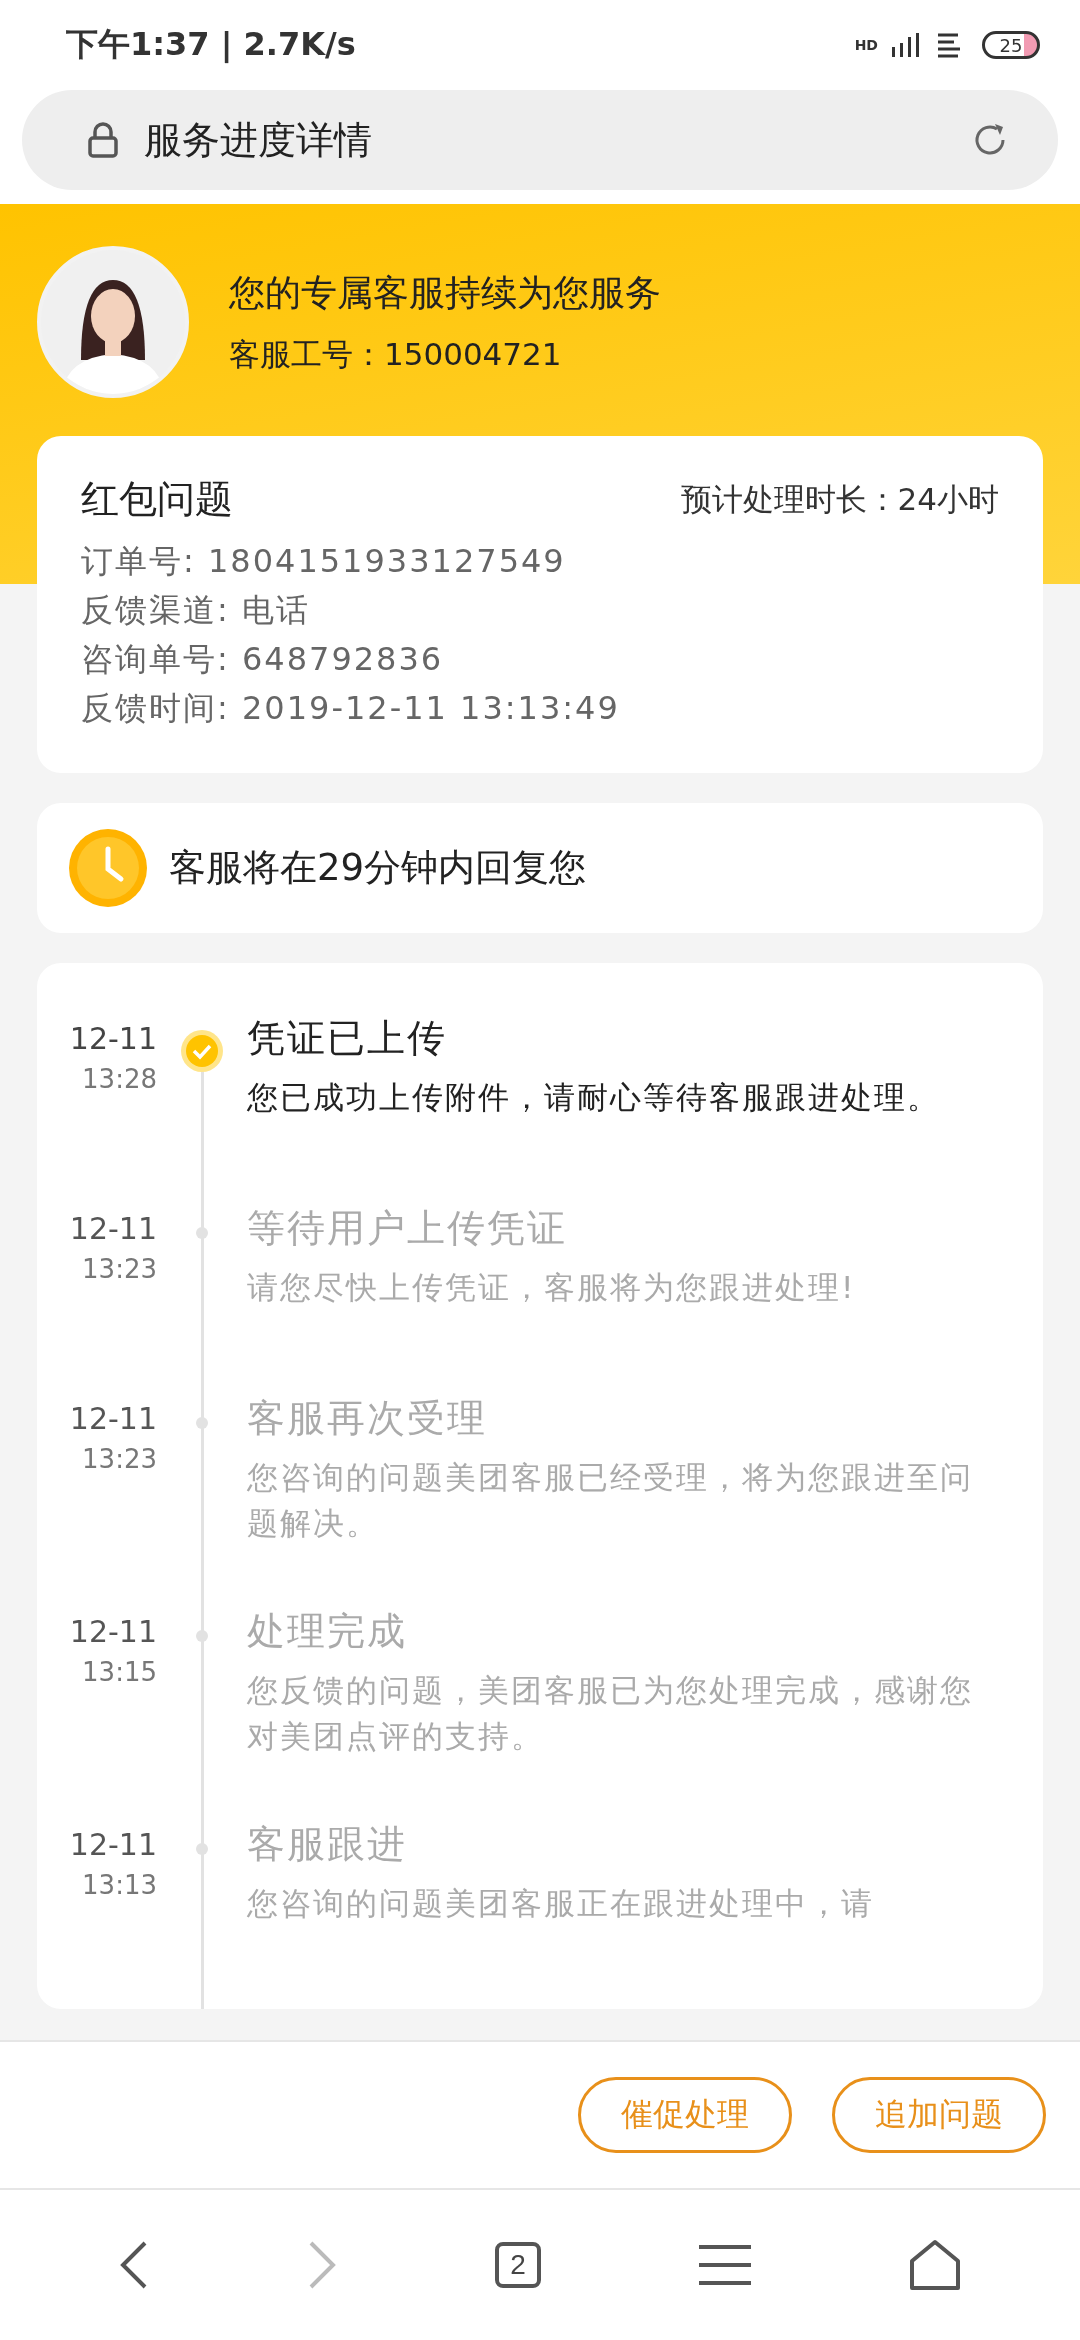 The image size is (1080, 2340). I want to click on reply-notice: 客服将在29分钟内回复您, so click(378, 868).